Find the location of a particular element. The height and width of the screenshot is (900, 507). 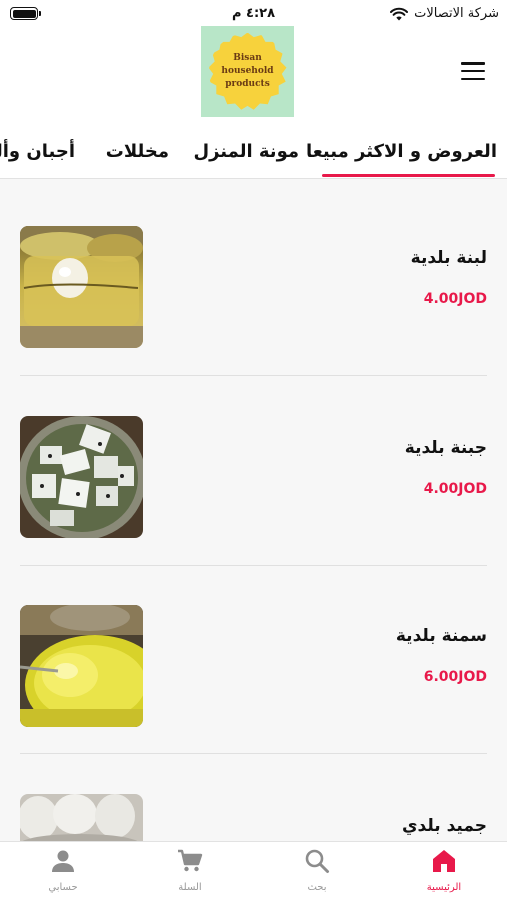

product-item: جميد بلدي is located at coordinates (253, 795).